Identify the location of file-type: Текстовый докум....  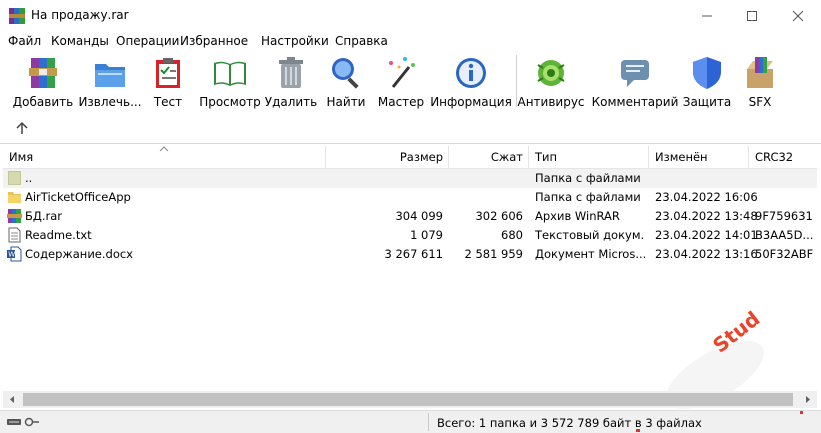
(590, 235).